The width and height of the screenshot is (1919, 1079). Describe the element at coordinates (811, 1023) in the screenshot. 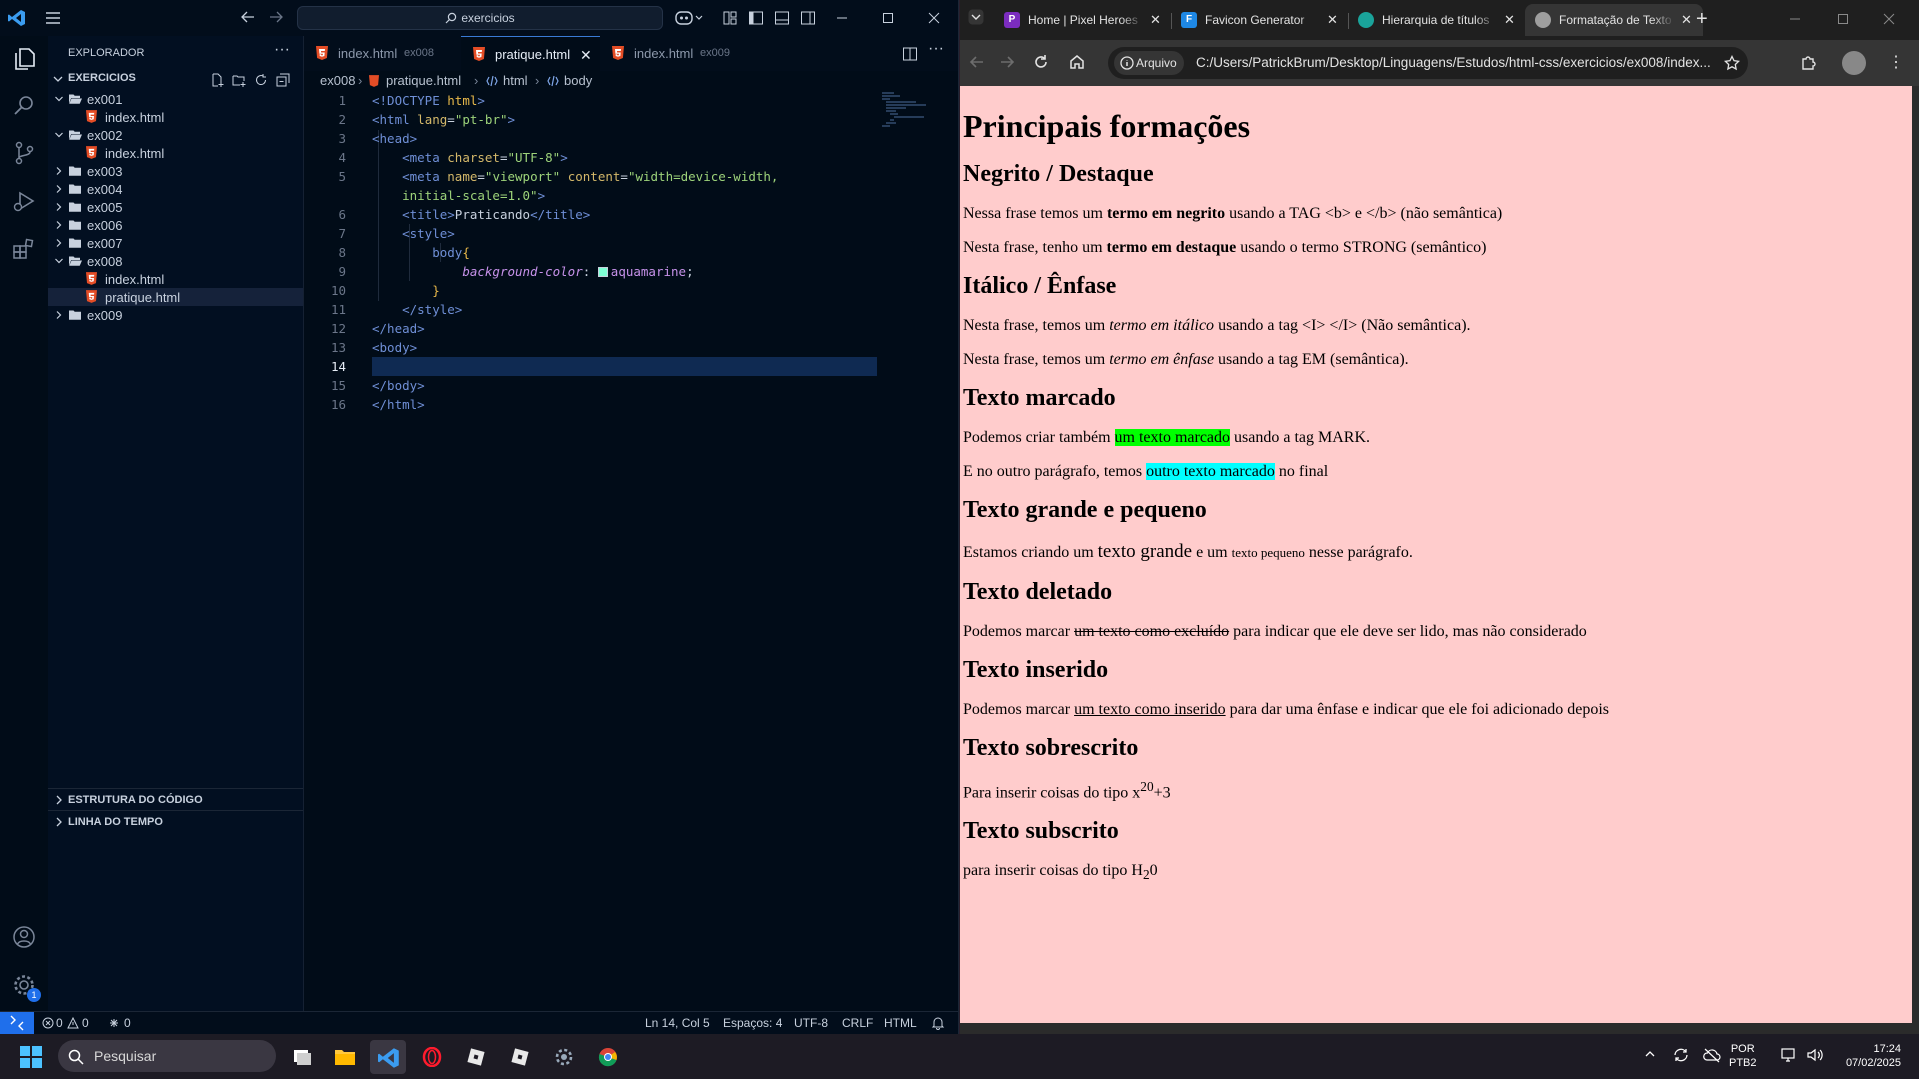

I see `encoding: UTF-8` at that location.